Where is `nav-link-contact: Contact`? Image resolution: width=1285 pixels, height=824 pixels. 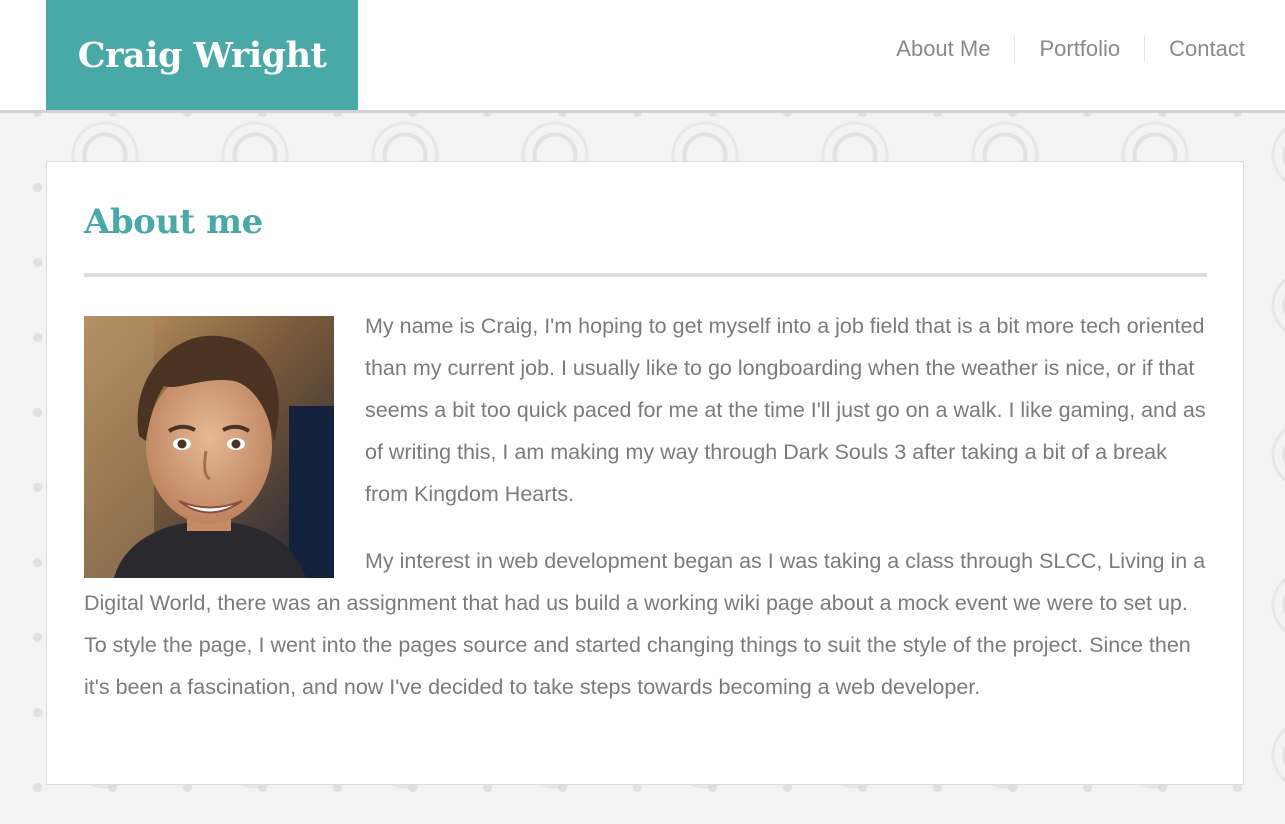
nav-link-contact: Contact is located at coordinates (1194, 49).